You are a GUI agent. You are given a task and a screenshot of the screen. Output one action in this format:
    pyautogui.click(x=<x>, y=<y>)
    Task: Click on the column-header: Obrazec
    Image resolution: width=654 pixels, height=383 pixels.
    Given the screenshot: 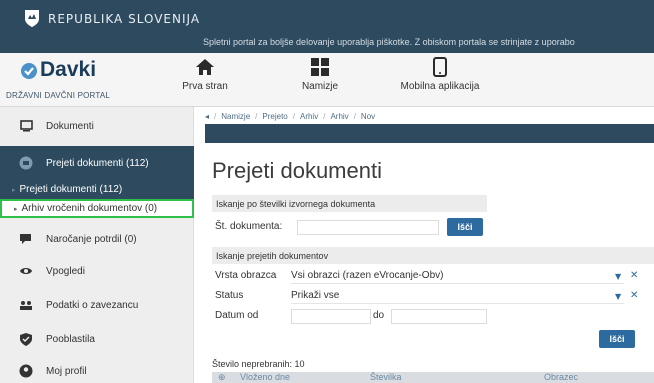 What is the action you would take?
    pyautogui.click(x=561, y=377)
    